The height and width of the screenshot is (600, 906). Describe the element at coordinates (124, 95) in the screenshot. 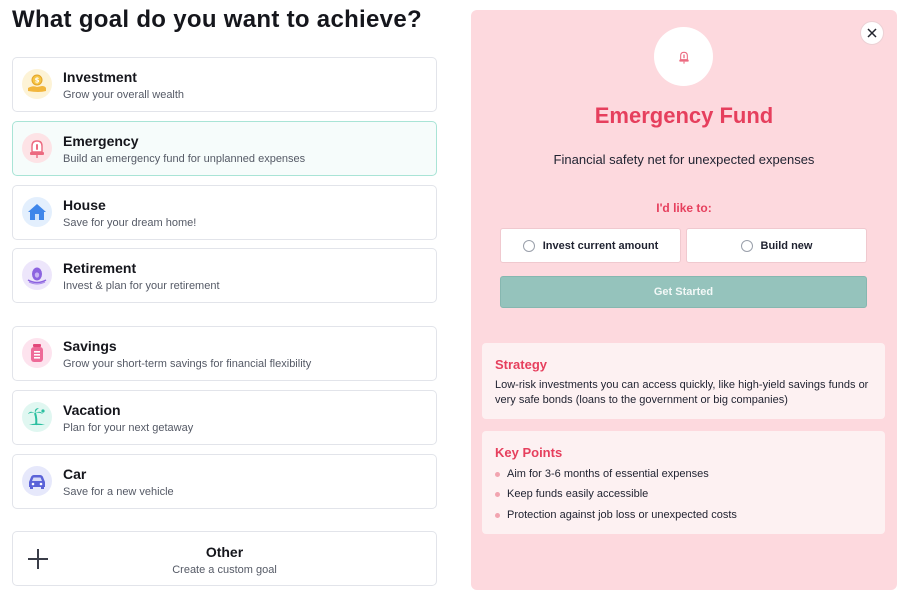

I see `goal-subtitle: Grow your overall wealth` at that location.